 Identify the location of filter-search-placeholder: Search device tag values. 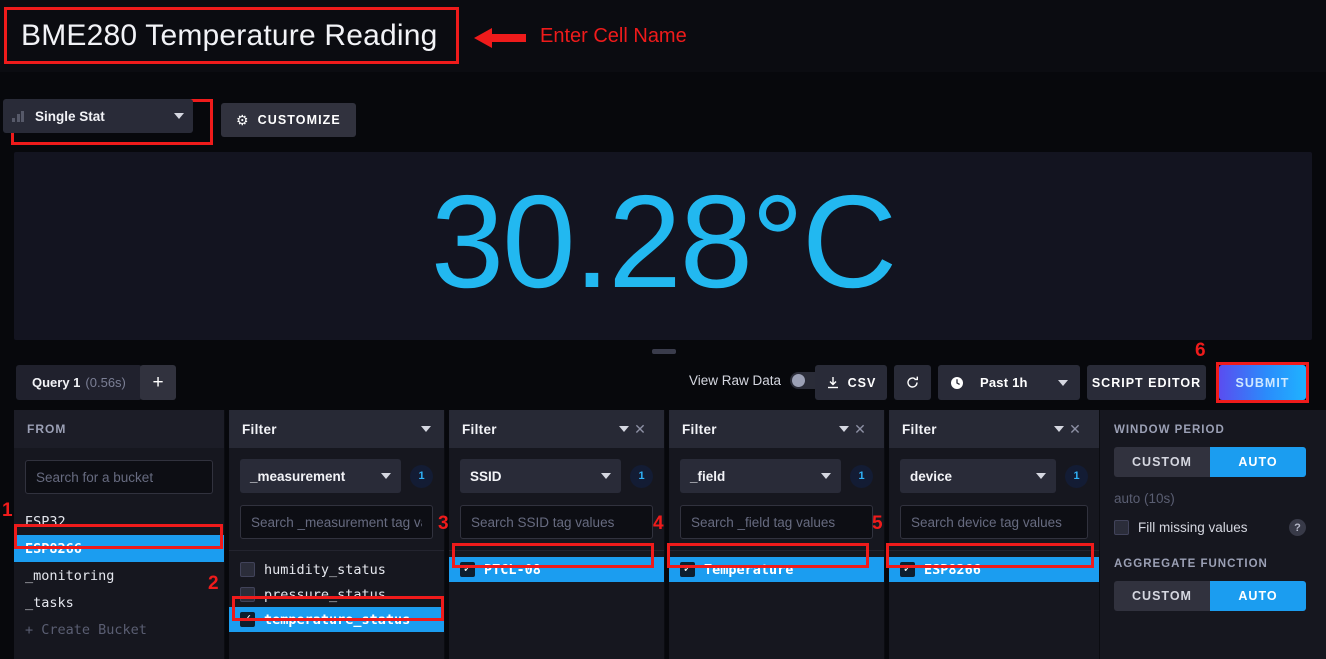
(986, 522).